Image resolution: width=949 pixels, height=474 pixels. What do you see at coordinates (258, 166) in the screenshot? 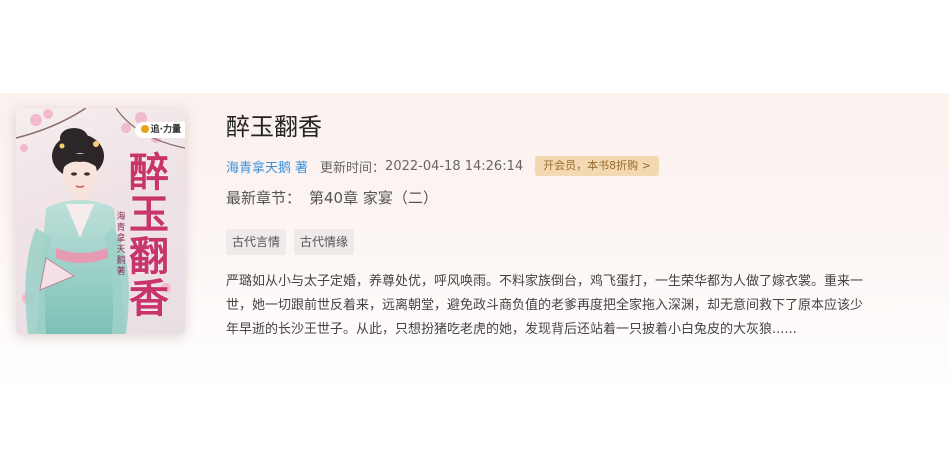
I see `author-link: 海青拿天鹅` at bounding box center [258, 166].